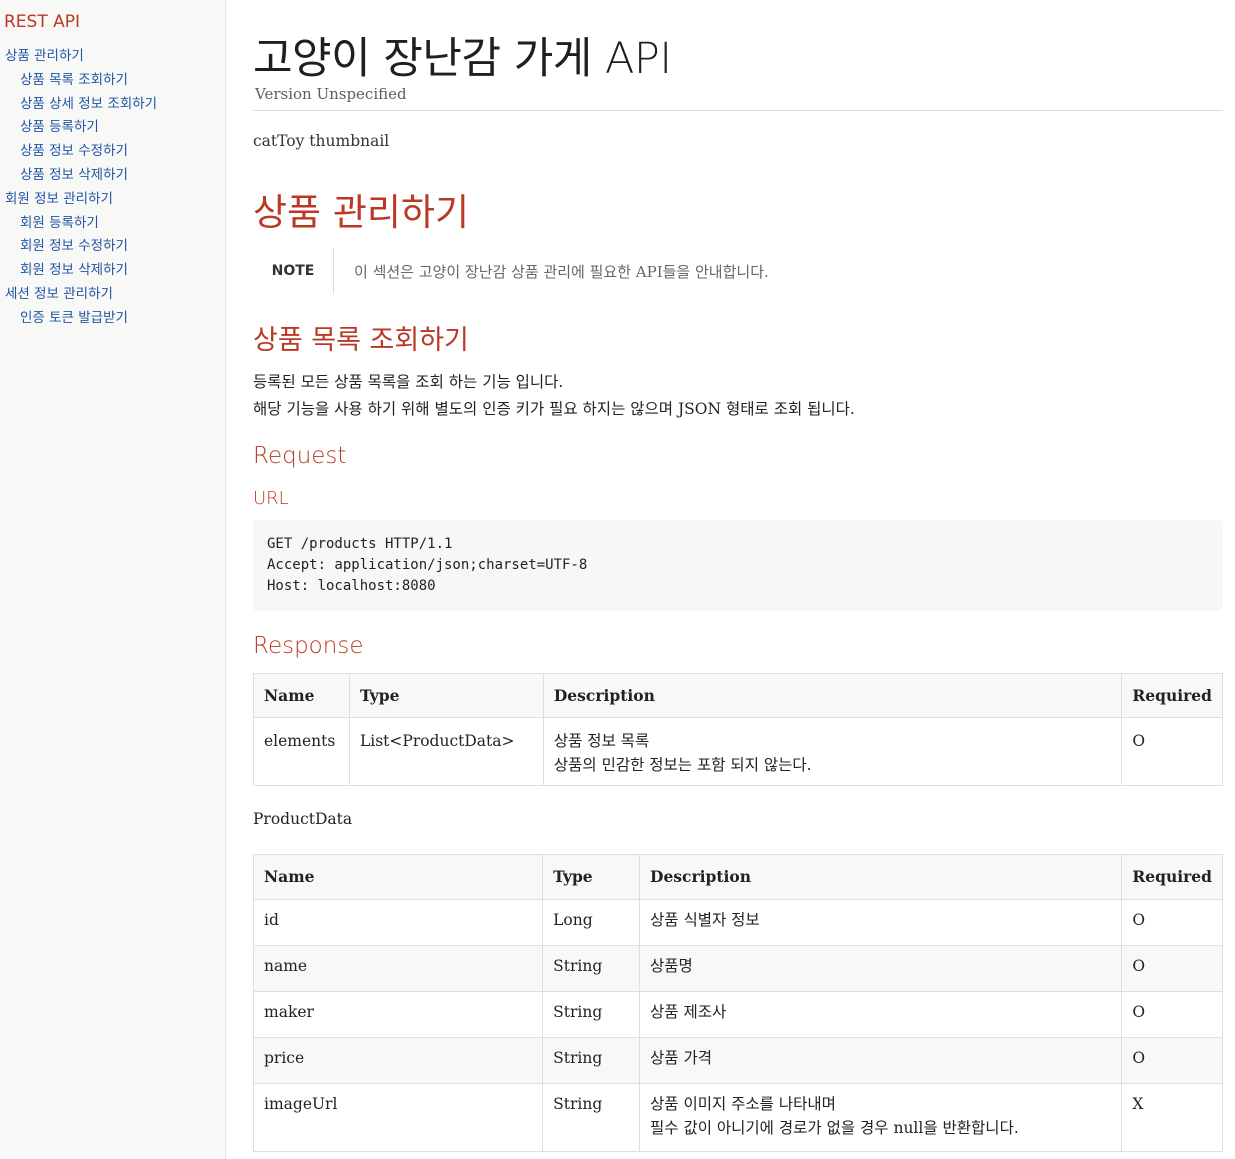 The width and height of the screenshot is (1235, 1159). I want to click on description-line: 필수 값이 아니기에 경로가 없을 경우 null을 반환합니다., so click(834, 1128).